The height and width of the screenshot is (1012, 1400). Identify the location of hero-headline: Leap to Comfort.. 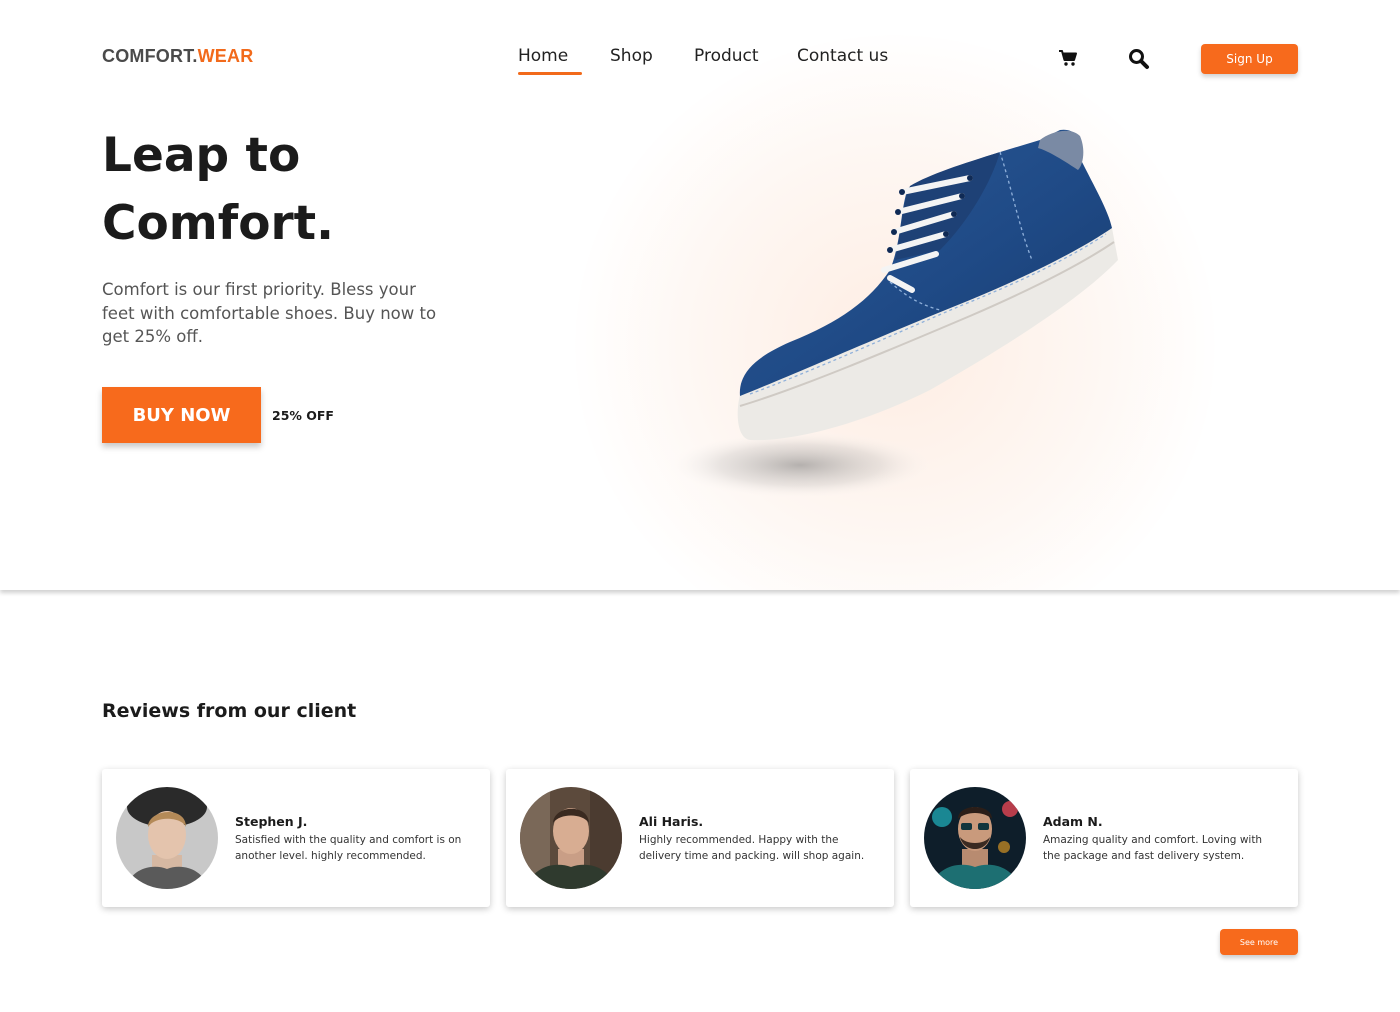
(218, 190).